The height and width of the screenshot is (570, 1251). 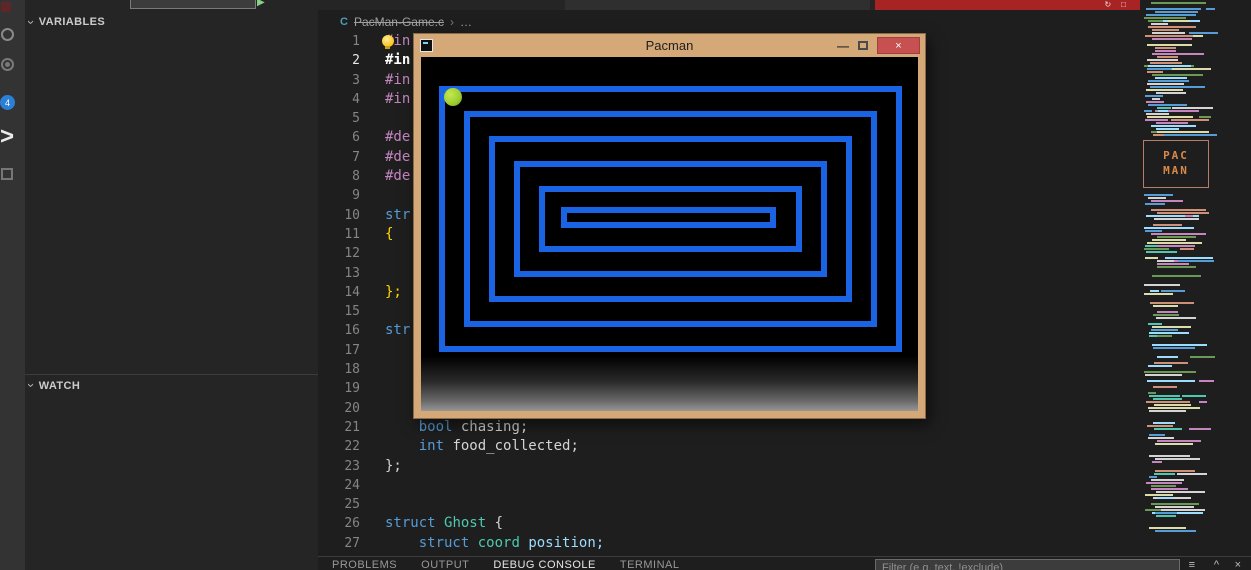 I want to click on line-number: 26, so click(x=339, y=523).